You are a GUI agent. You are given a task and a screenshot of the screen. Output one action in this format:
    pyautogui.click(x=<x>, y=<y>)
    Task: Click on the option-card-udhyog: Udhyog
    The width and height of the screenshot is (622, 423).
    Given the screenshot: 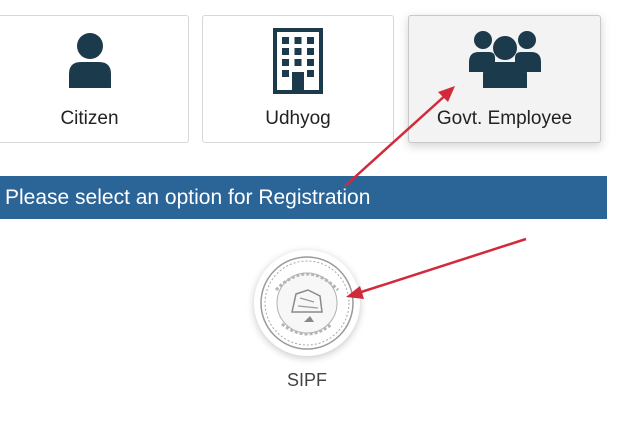 What is the action you would take?
    pyautogui.click(x=298, y=79)
    